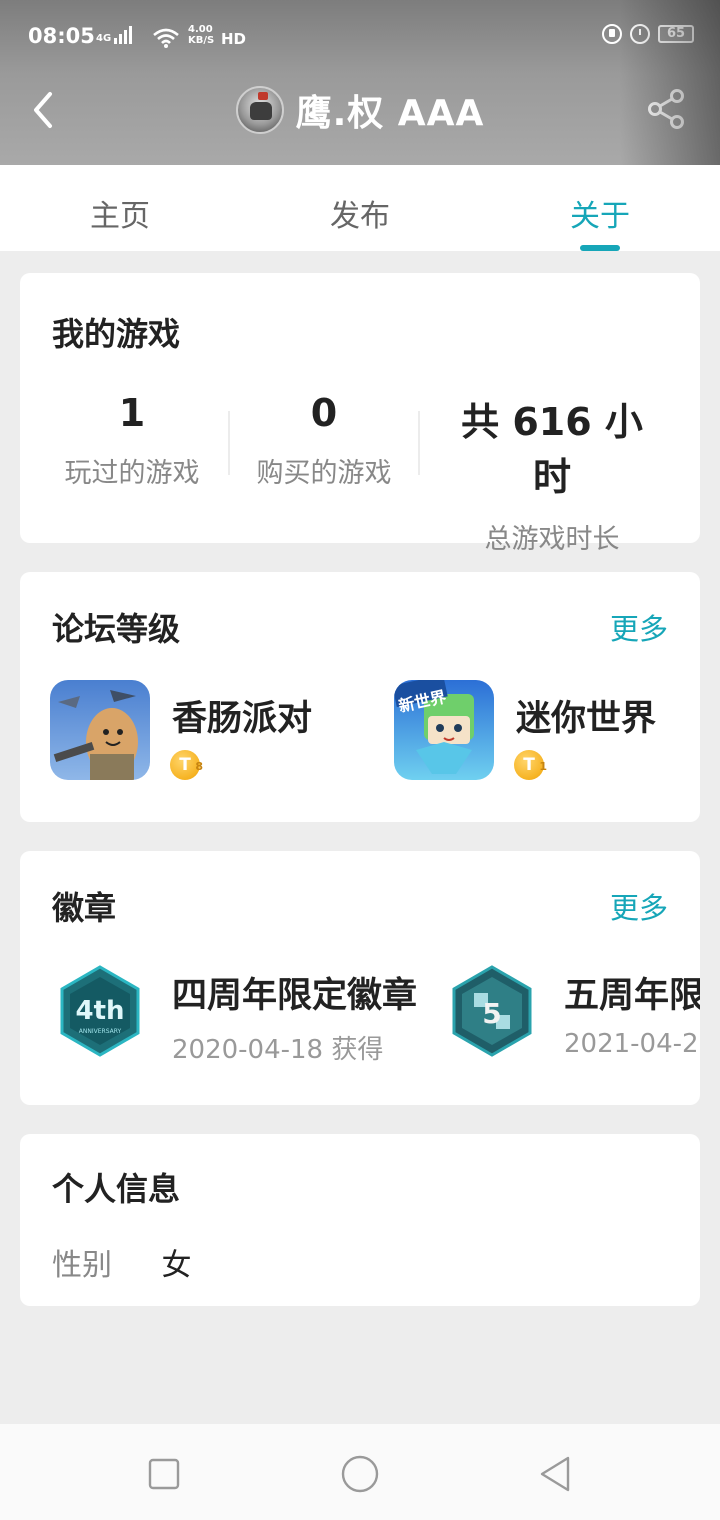  I want to click on avatar, so click(259, 110).